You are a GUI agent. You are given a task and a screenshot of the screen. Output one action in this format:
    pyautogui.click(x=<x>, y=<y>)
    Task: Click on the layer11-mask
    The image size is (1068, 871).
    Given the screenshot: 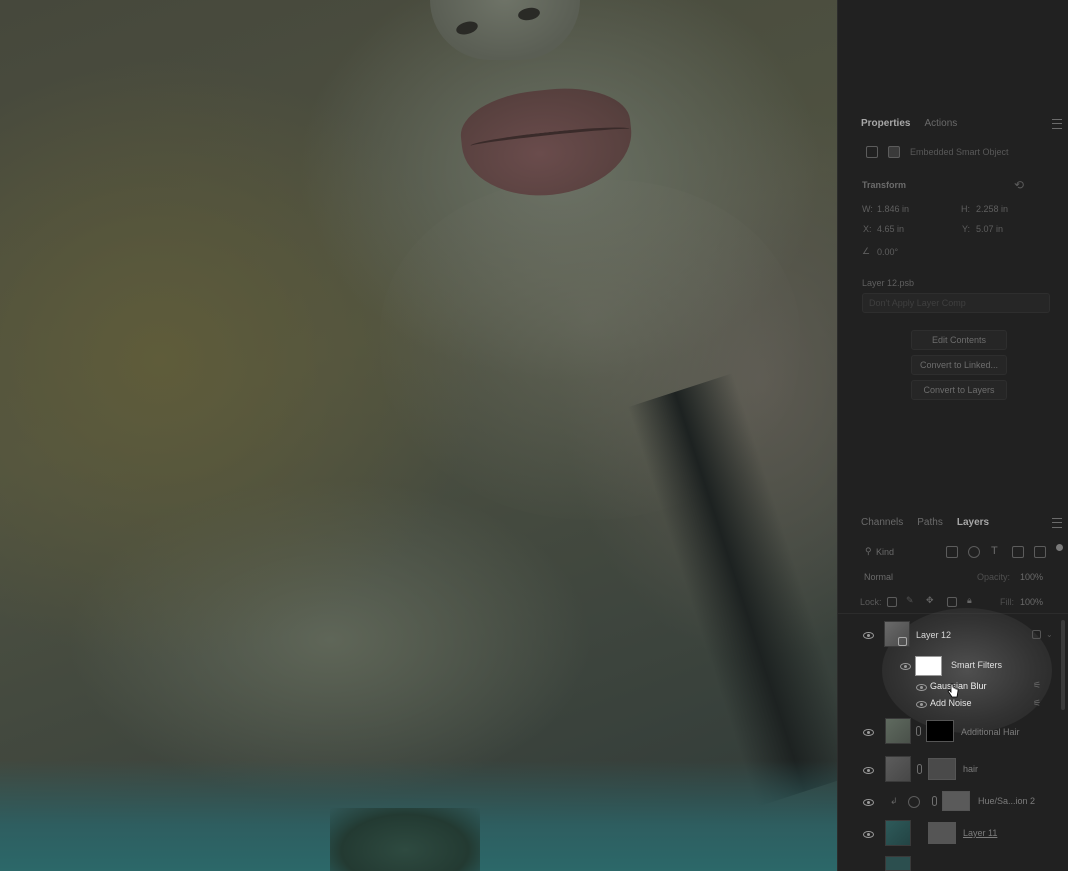 What is the action you would take?
    pyautogui.click(x=942, y=833)
    